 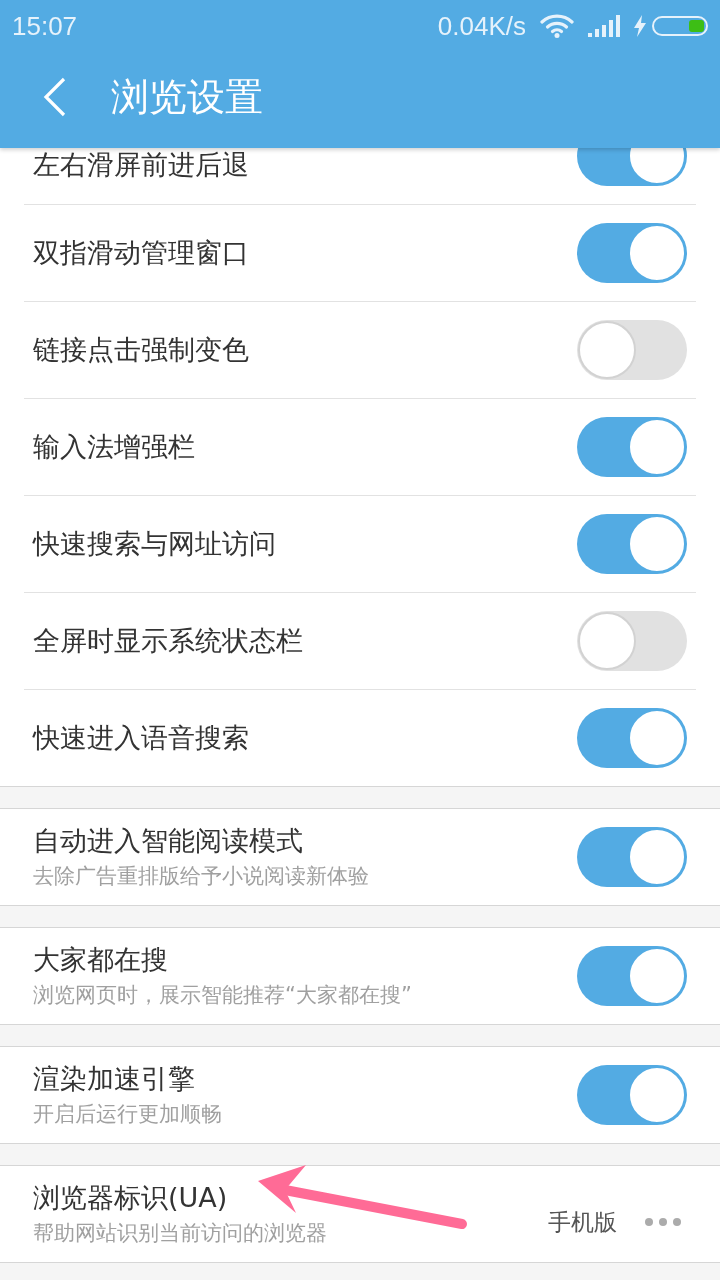 I want to click on battery-icon, so click(x=680, y=26).